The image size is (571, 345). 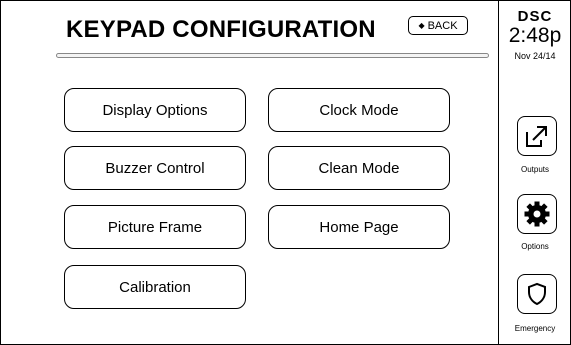 I want to click on buzzer-control-button: Buzzer Control, so click(x=155, y=168).